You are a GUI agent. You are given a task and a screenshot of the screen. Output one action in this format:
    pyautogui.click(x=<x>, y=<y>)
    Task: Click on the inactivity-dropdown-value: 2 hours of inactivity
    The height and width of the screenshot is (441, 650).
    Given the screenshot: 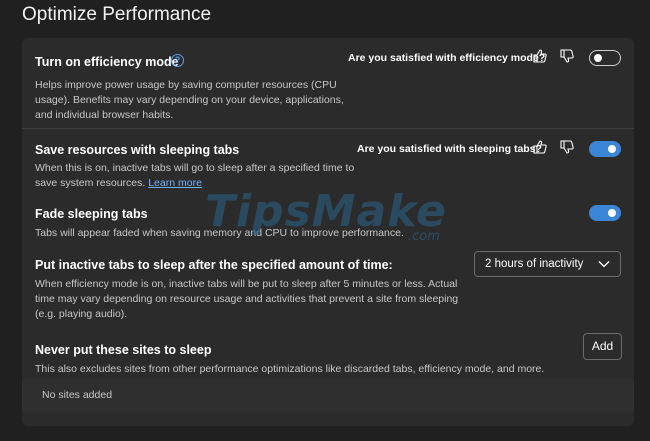 What is the action you would take?
    pyautogui.click(x=534, y=264)
    